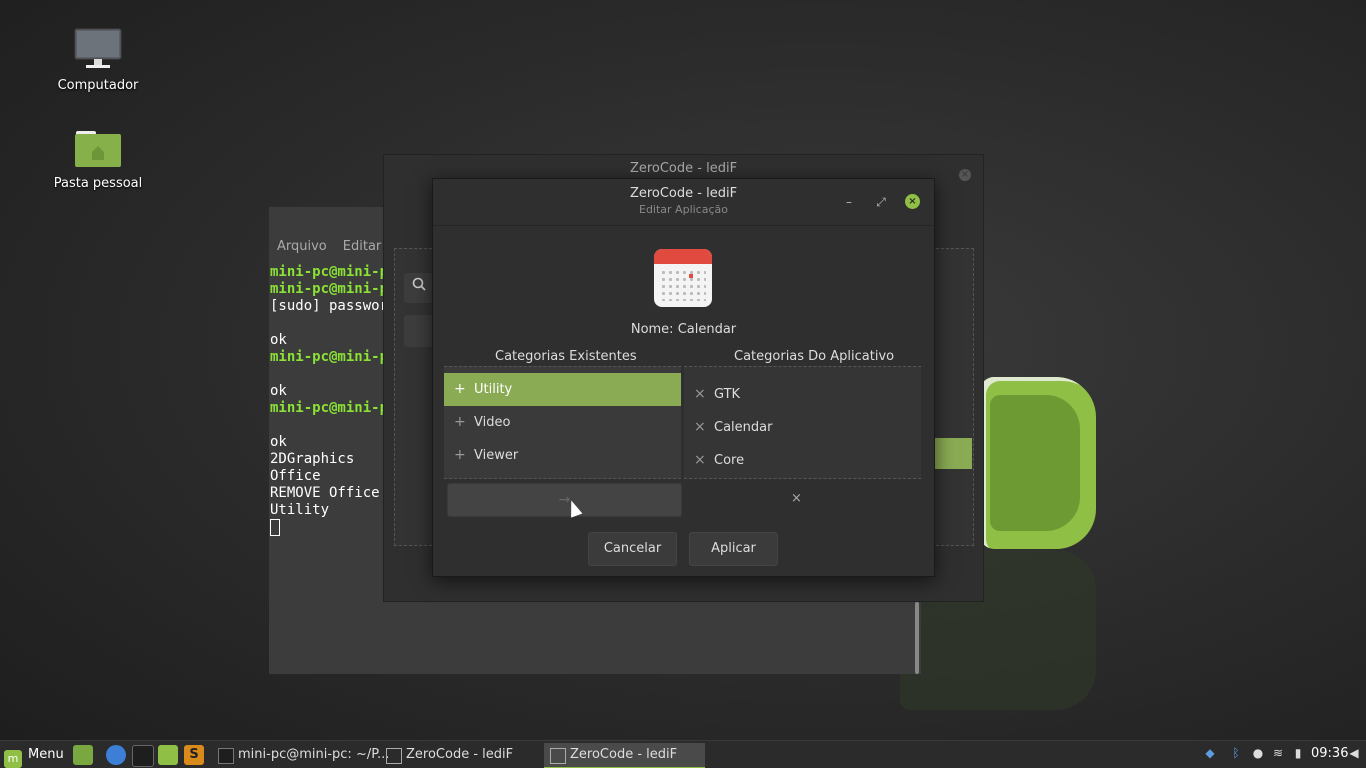 This screenshot has height=768, width=1366. I want to click on mint-menu-icon: m, so click(13, 759).